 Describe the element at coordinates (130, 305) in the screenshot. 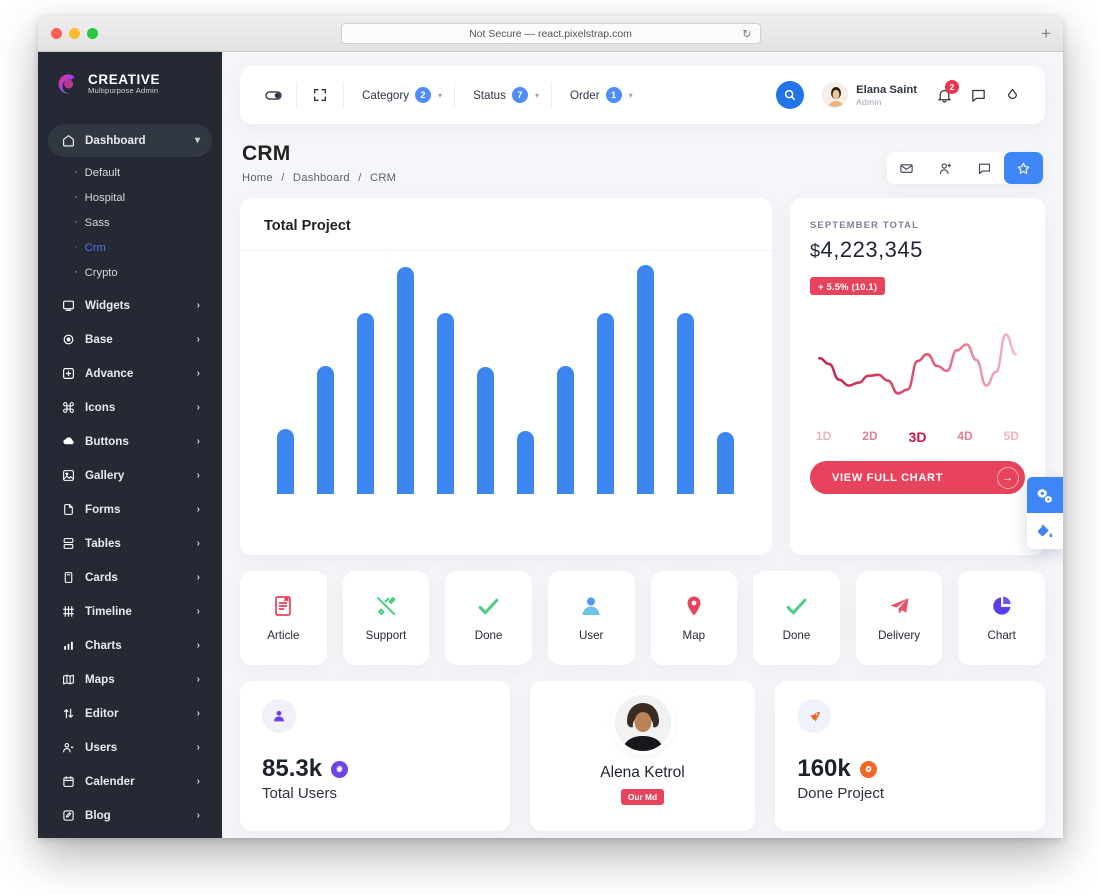

I see `sidebar-item-widgets: Widgets ›` at that location.